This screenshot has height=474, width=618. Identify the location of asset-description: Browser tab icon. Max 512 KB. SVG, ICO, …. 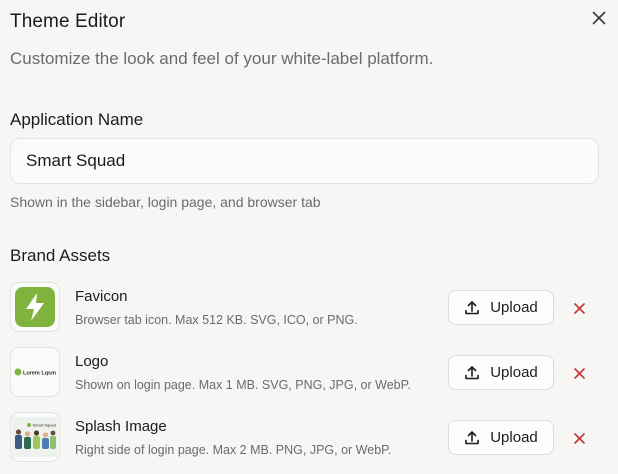
(216, 320).